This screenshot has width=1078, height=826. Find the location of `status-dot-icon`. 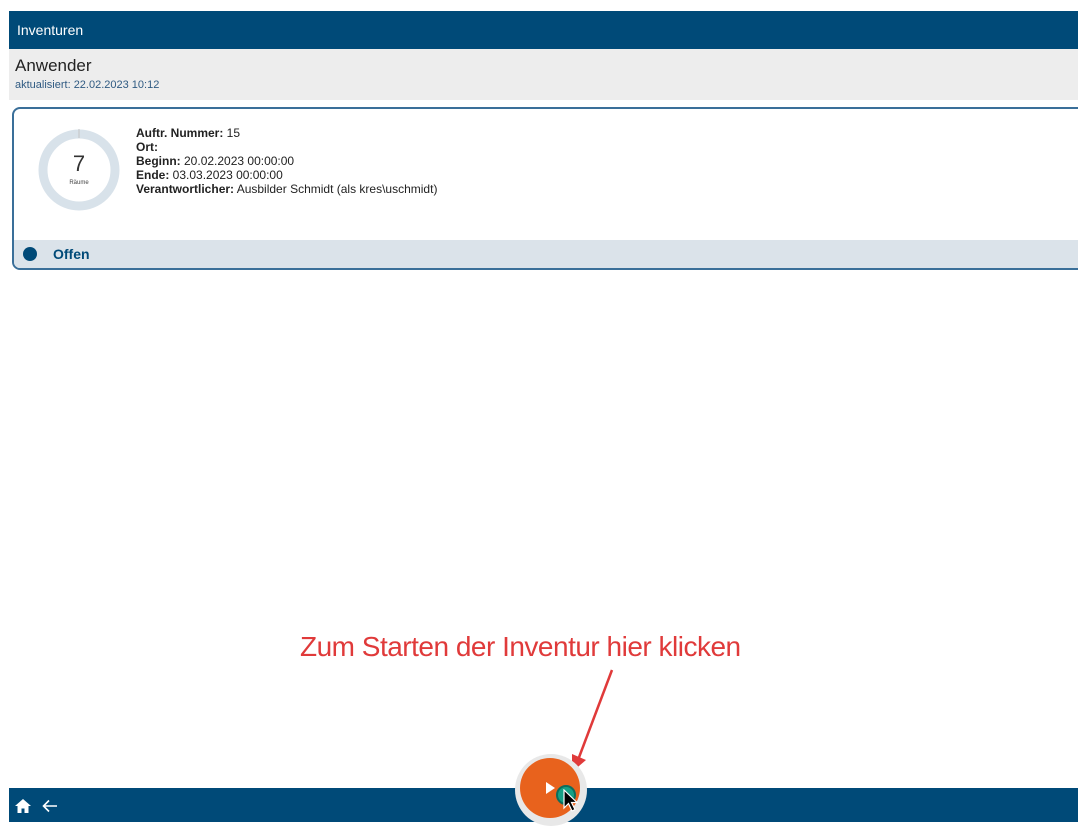

status-dot-icon is located at coordinates (30, 254).